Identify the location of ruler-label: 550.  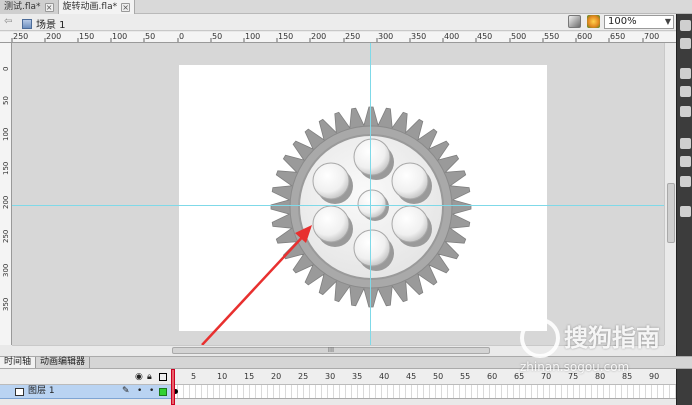
(552, 36).